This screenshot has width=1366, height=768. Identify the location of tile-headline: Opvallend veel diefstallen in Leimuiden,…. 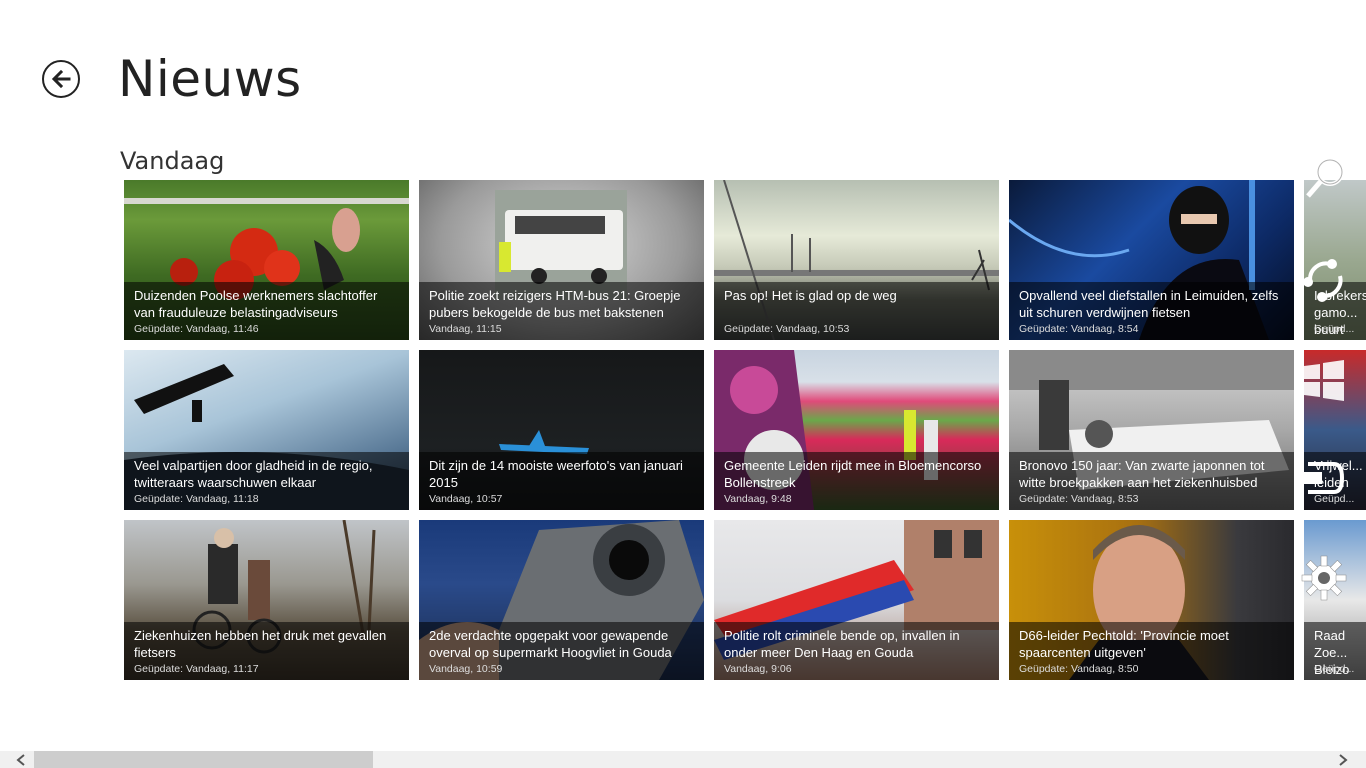
(1149, 304).